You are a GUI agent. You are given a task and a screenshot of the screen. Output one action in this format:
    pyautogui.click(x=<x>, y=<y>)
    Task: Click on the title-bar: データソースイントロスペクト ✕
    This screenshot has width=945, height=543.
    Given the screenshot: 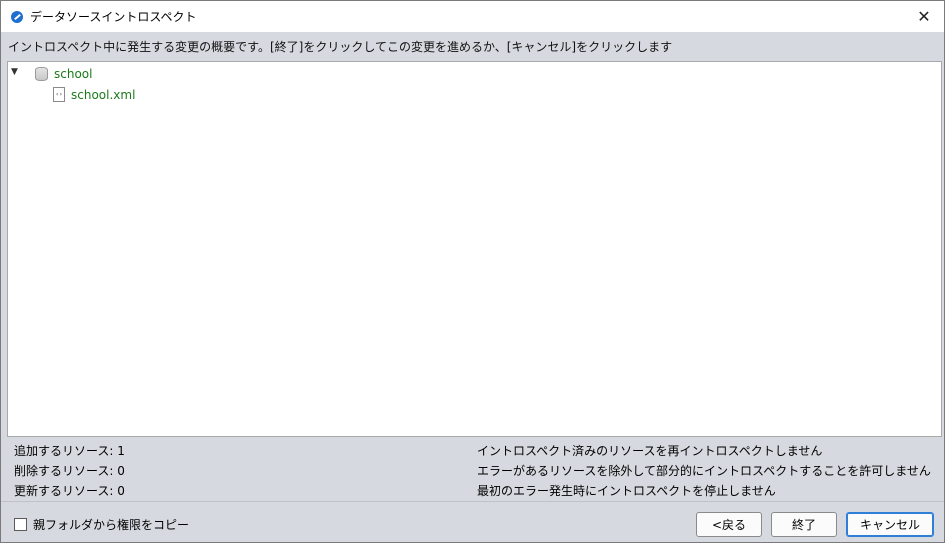 What is the action you would take?
    pyautogui.click(x=472, y=16)
    